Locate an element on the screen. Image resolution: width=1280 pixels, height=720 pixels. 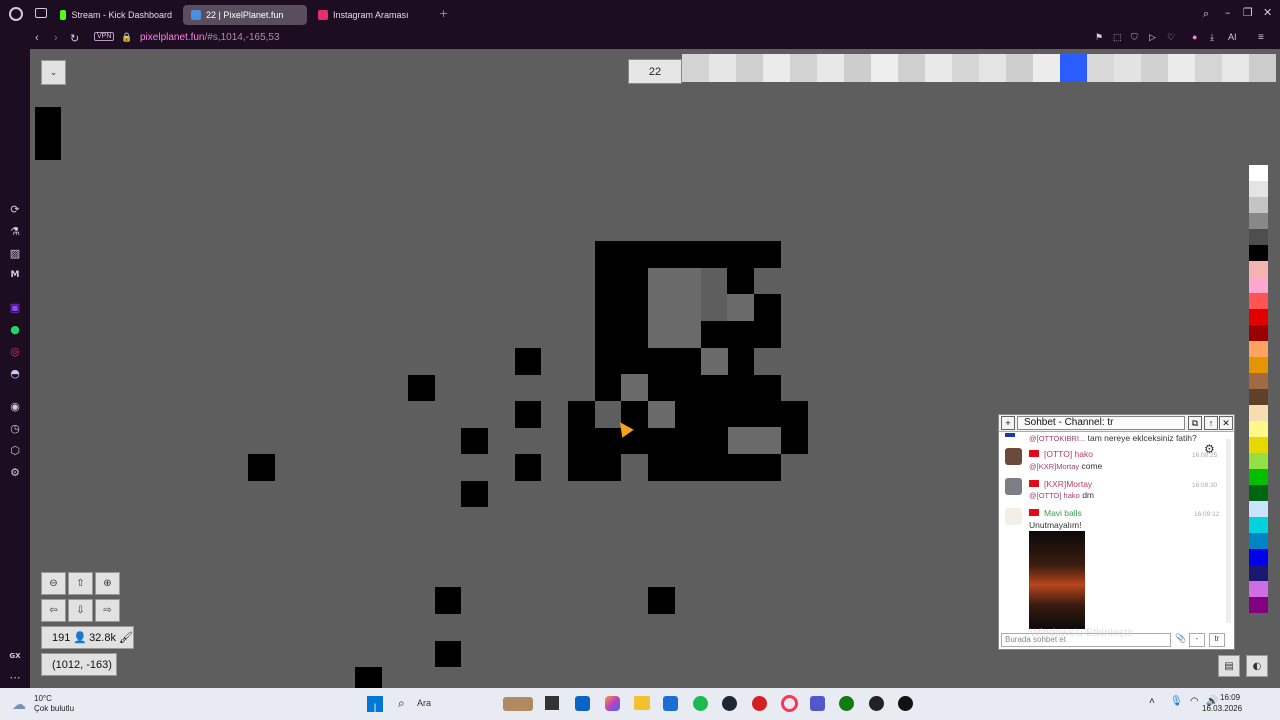
menu-toggle-button: ⌄ is located at coordinates (53, 72).